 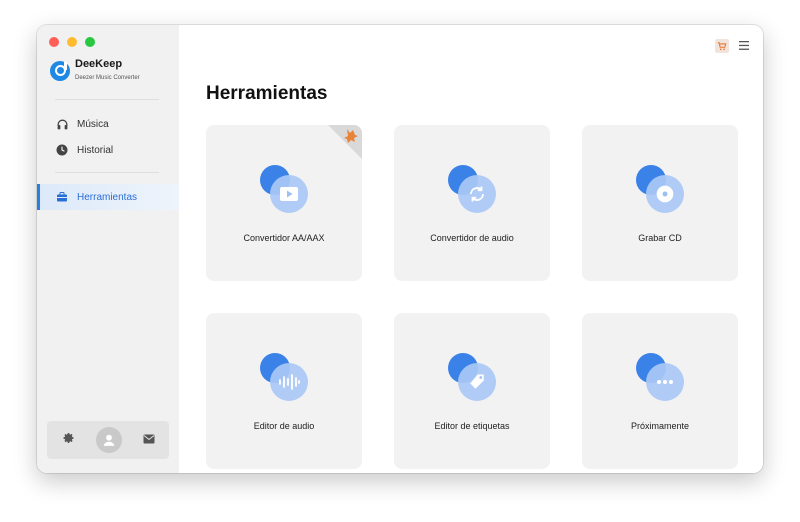 I want to click on sidebar-item-label: Música, so click(x=93, y=124).